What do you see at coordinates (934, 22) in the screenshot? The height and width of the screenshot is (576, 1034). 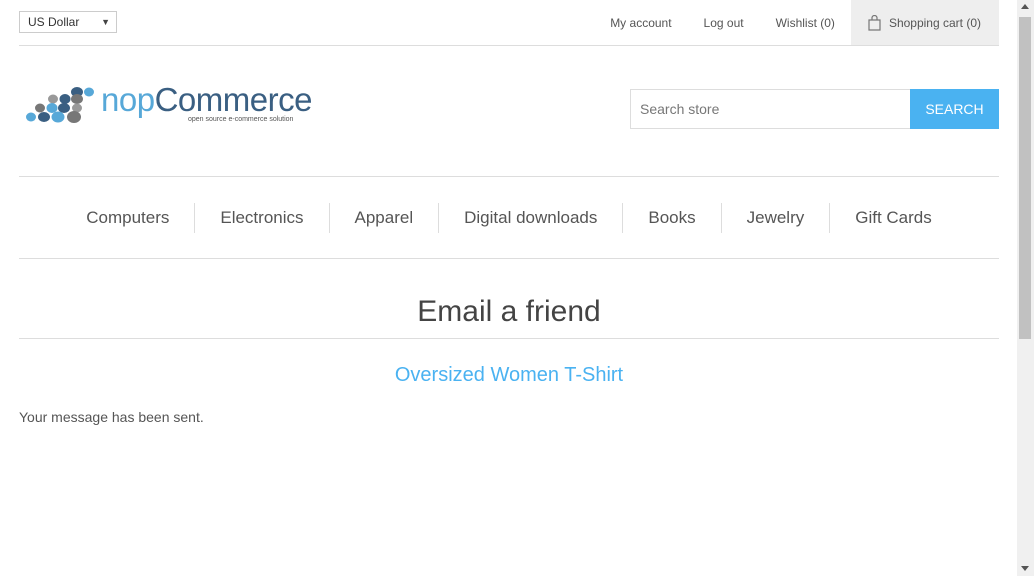 I see `shopping-cart-label: Shopping cart (0)` at bounding box center [934, 22].